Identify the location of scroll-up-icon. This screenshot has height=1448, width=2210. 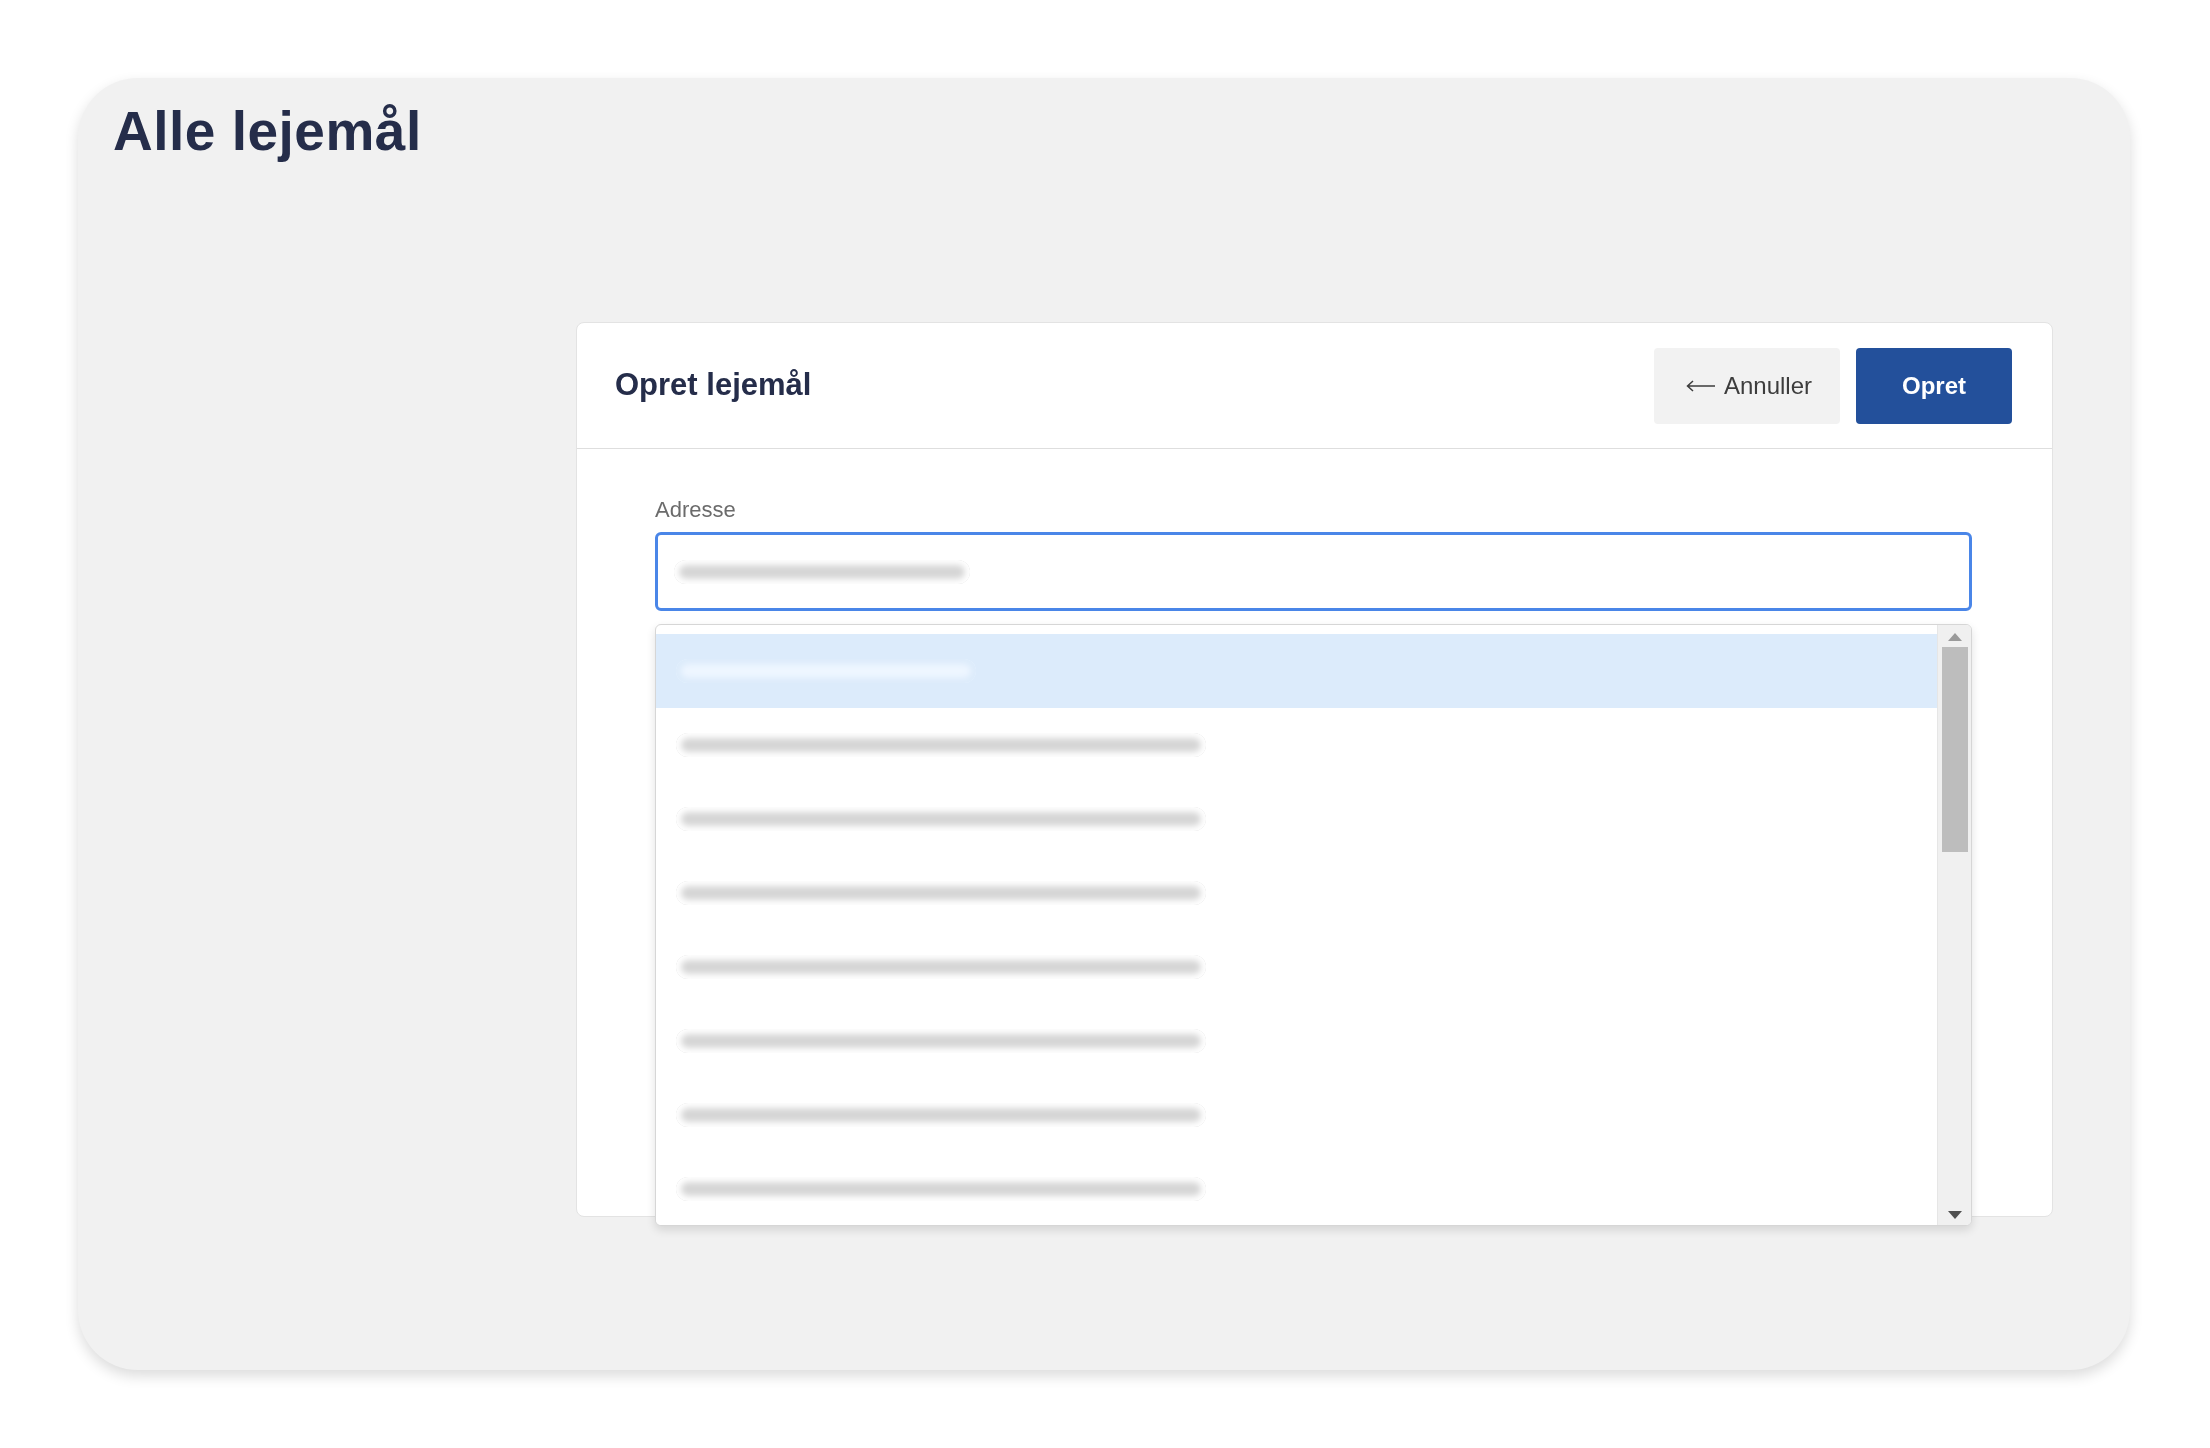
(1954, 637).